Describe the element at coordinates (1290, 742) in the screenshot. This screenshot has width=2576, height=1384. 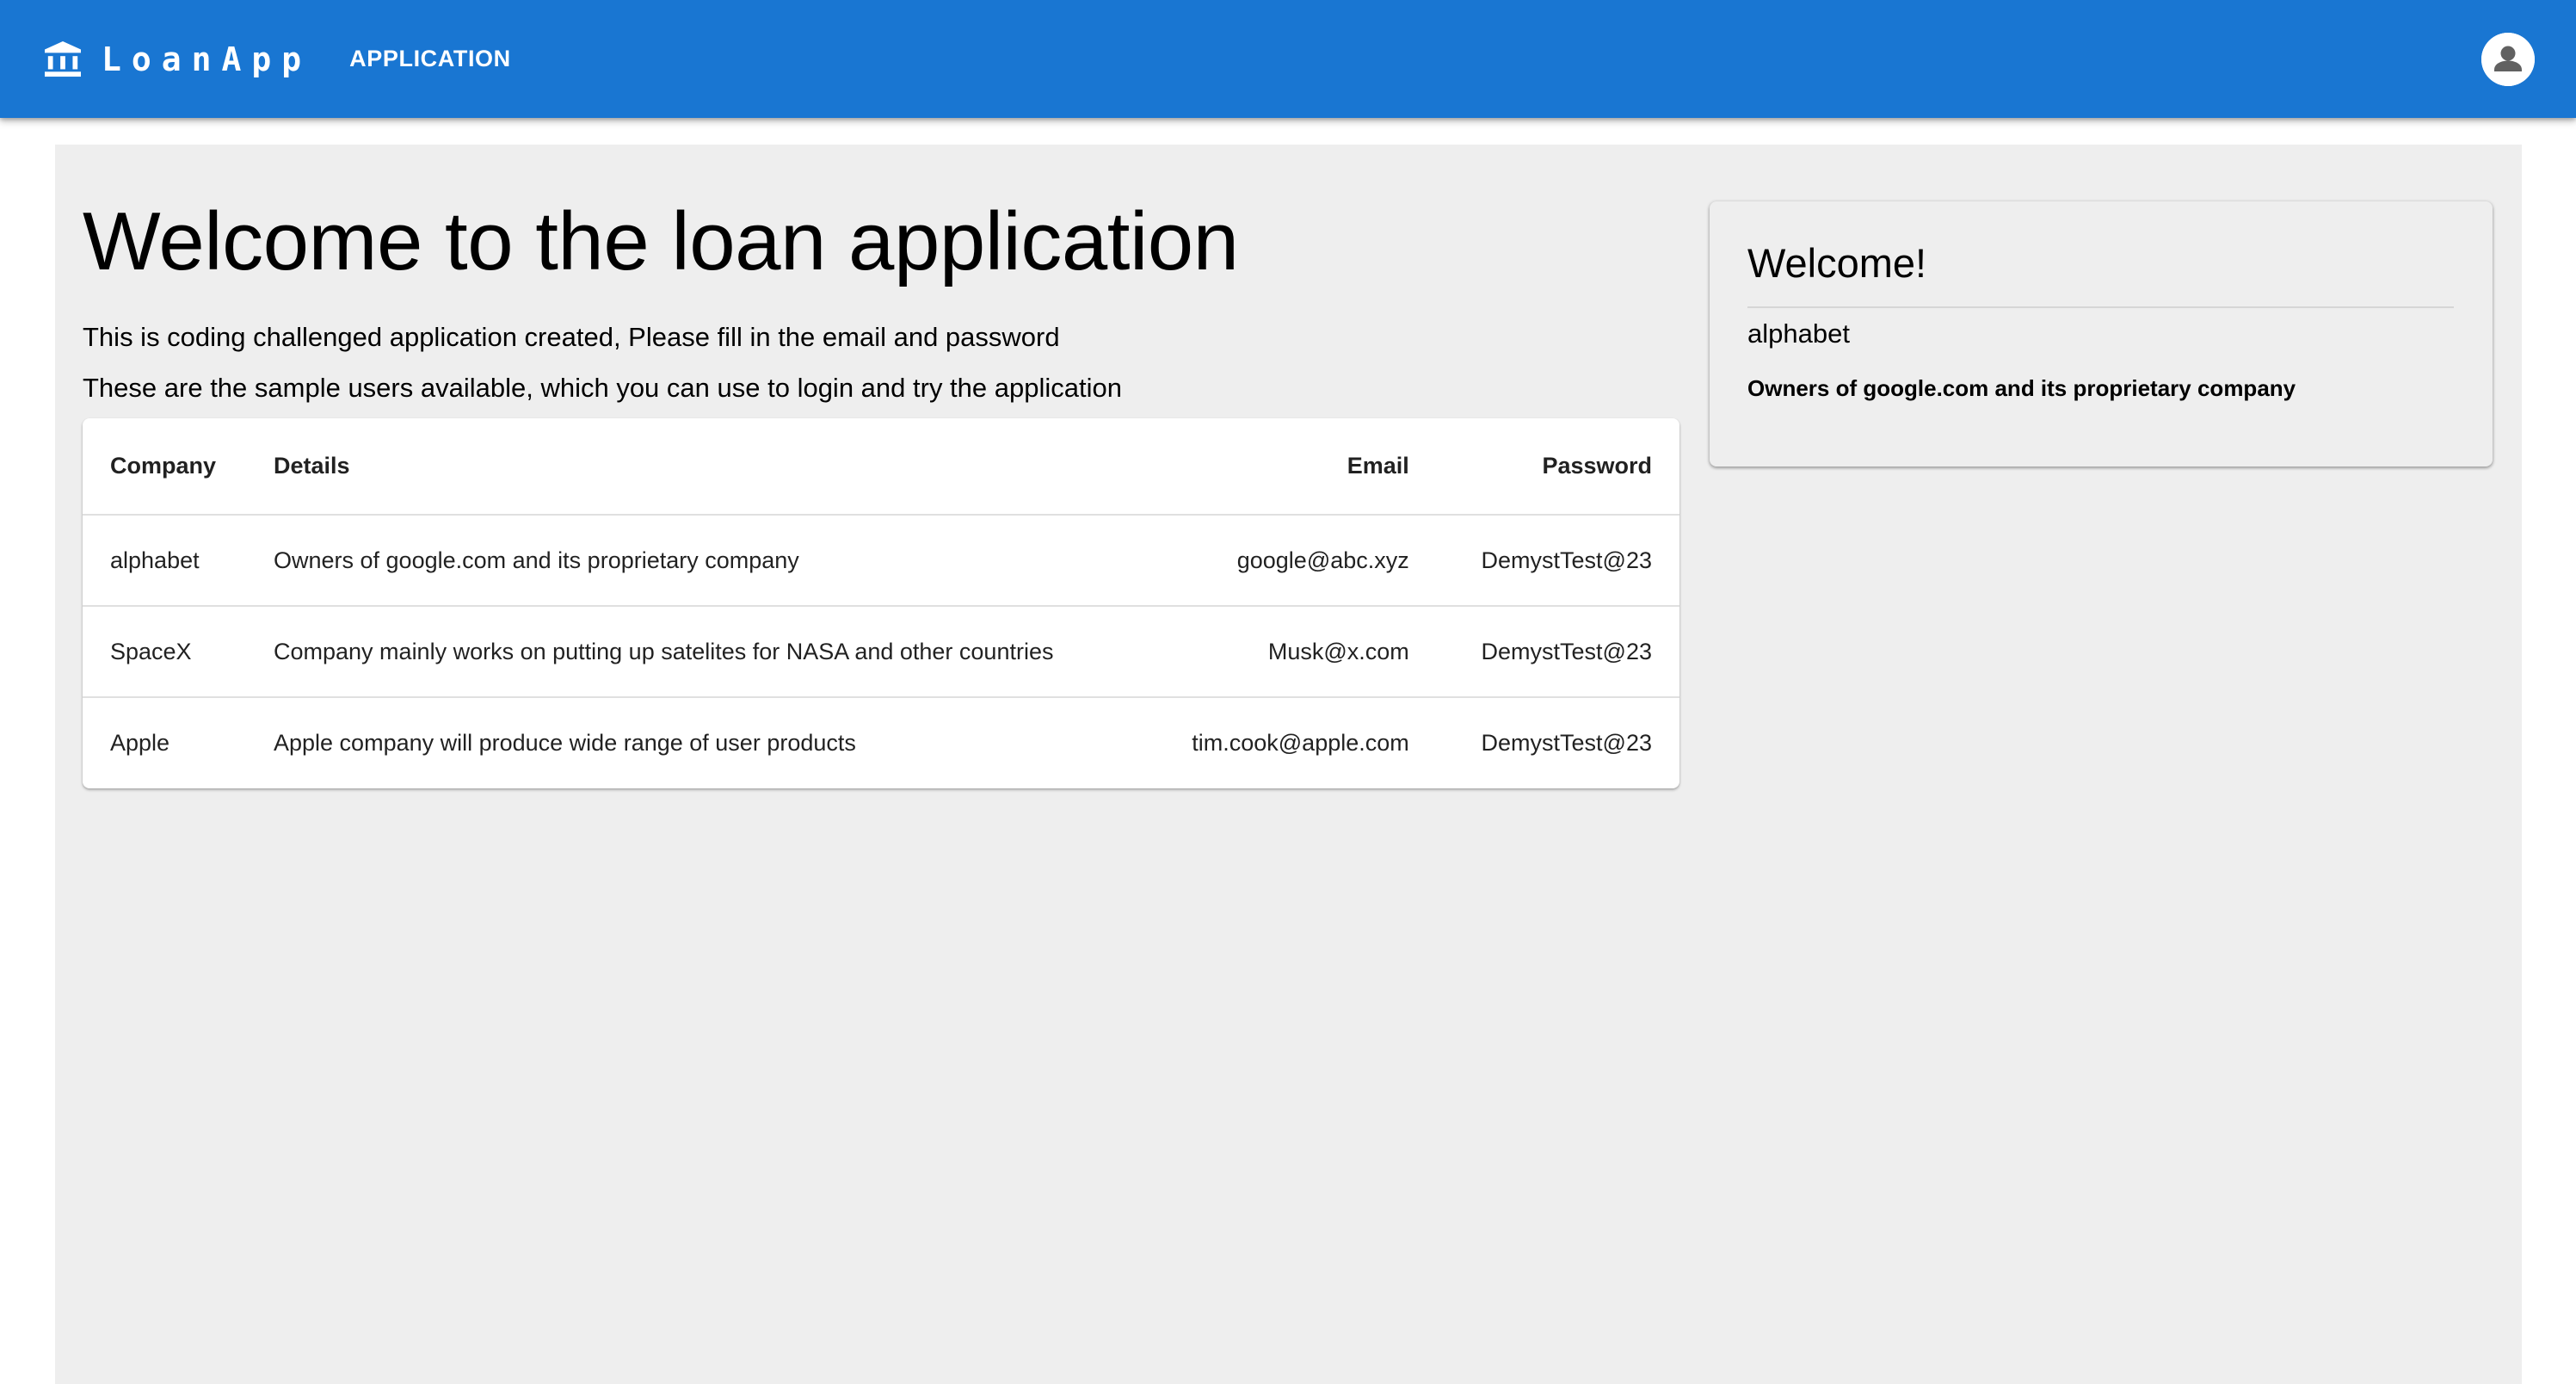
I see `cell-email: tim.cook@apple.com` at that location.